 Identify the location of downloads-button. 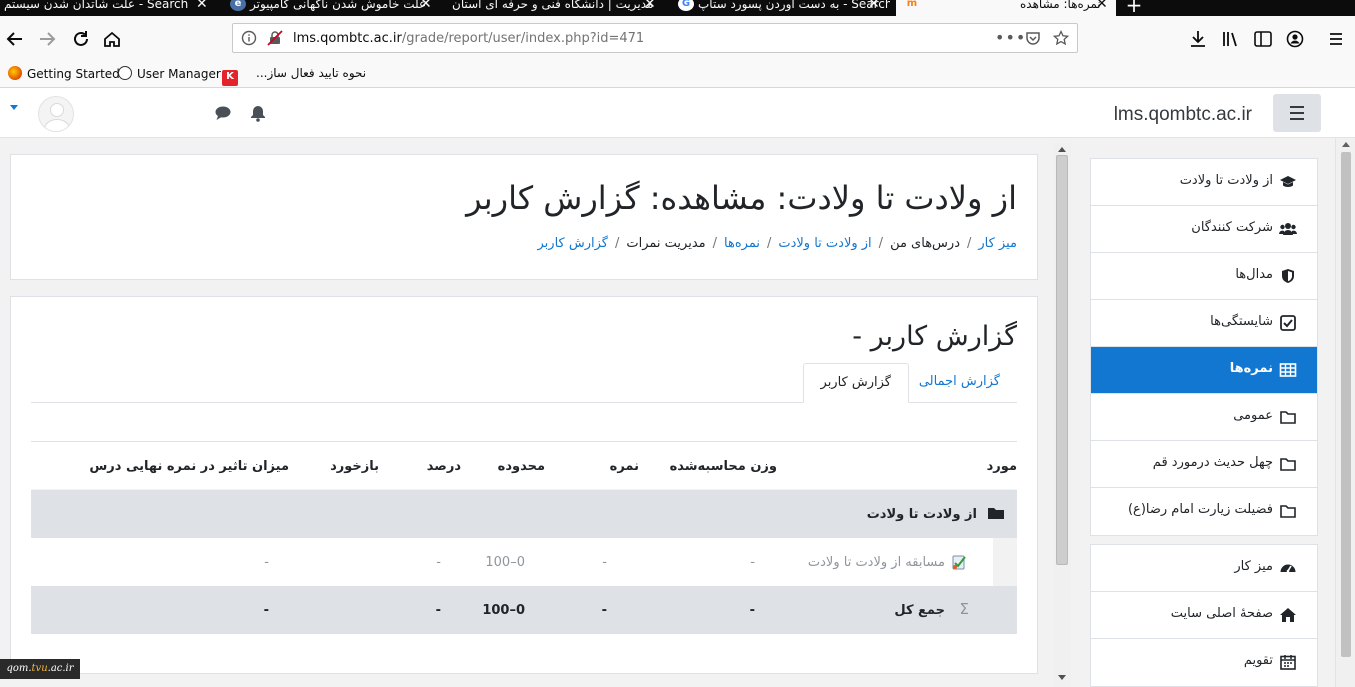
(1198, 39).